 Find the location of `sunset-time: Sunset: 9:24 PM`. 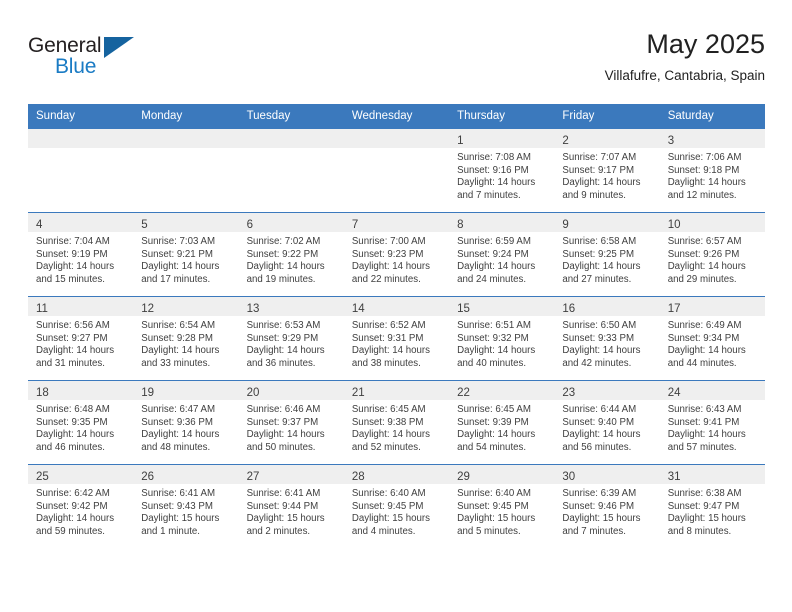

sunset-time: Sunset: 9:24 PM is located at coordinates (493, 254).